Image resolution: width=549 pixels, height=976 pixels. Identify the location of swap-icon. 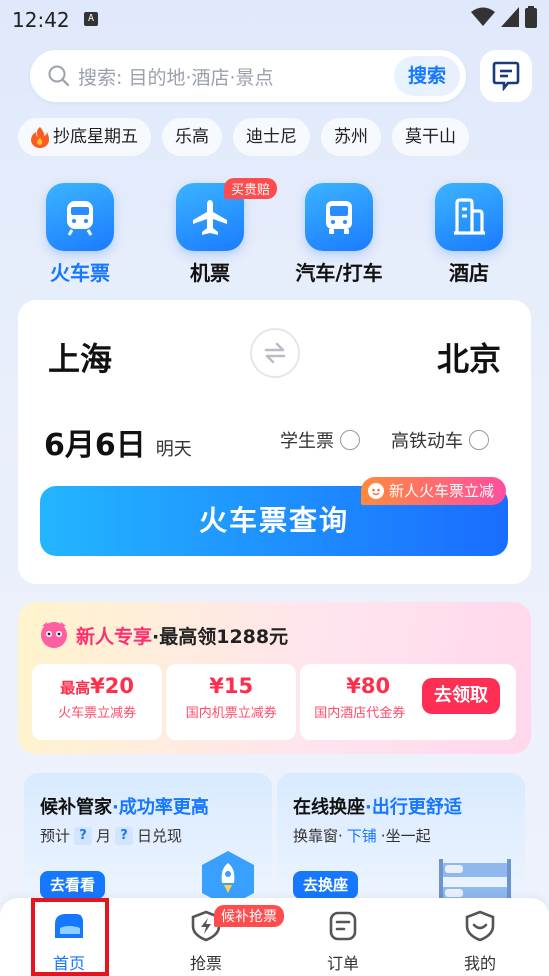
(275, 353).